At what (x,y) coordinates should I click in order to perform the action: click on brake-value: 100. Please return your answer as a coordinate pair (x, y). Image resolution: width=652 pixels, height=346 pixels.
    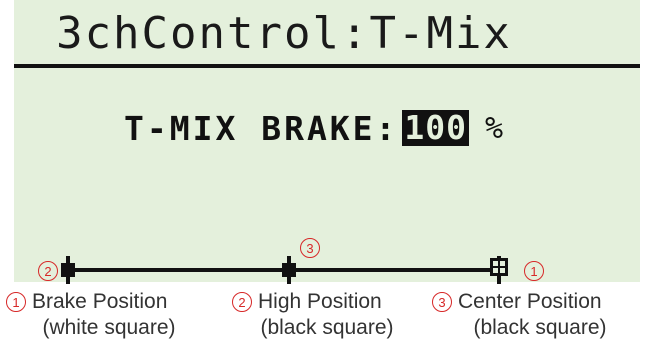
    Looking at the image, I should click on (436, 128).